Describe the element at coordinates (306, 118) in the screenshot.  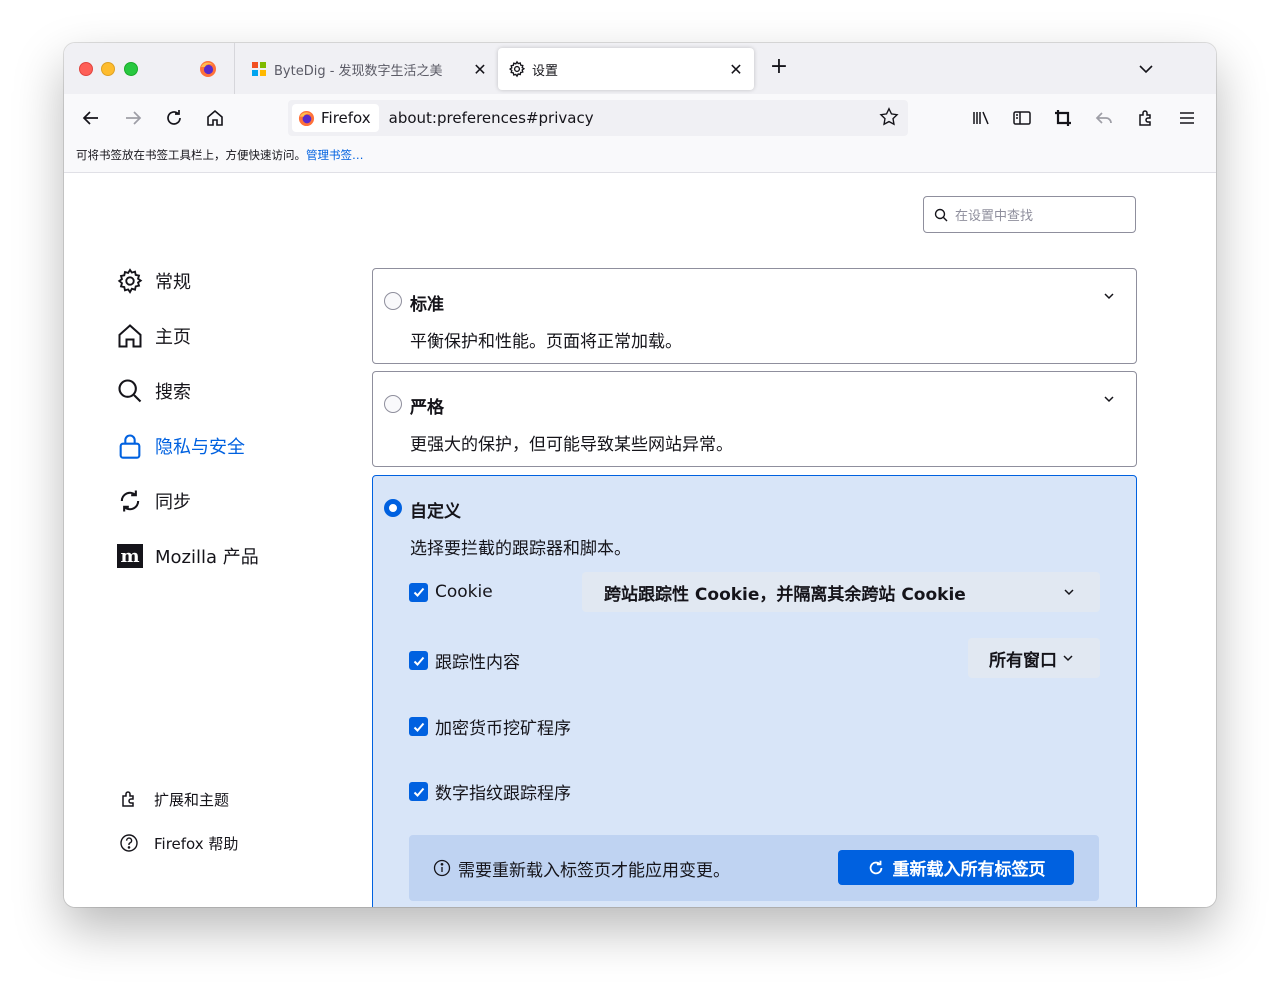
I see `firefox-logo-icon` at that location.